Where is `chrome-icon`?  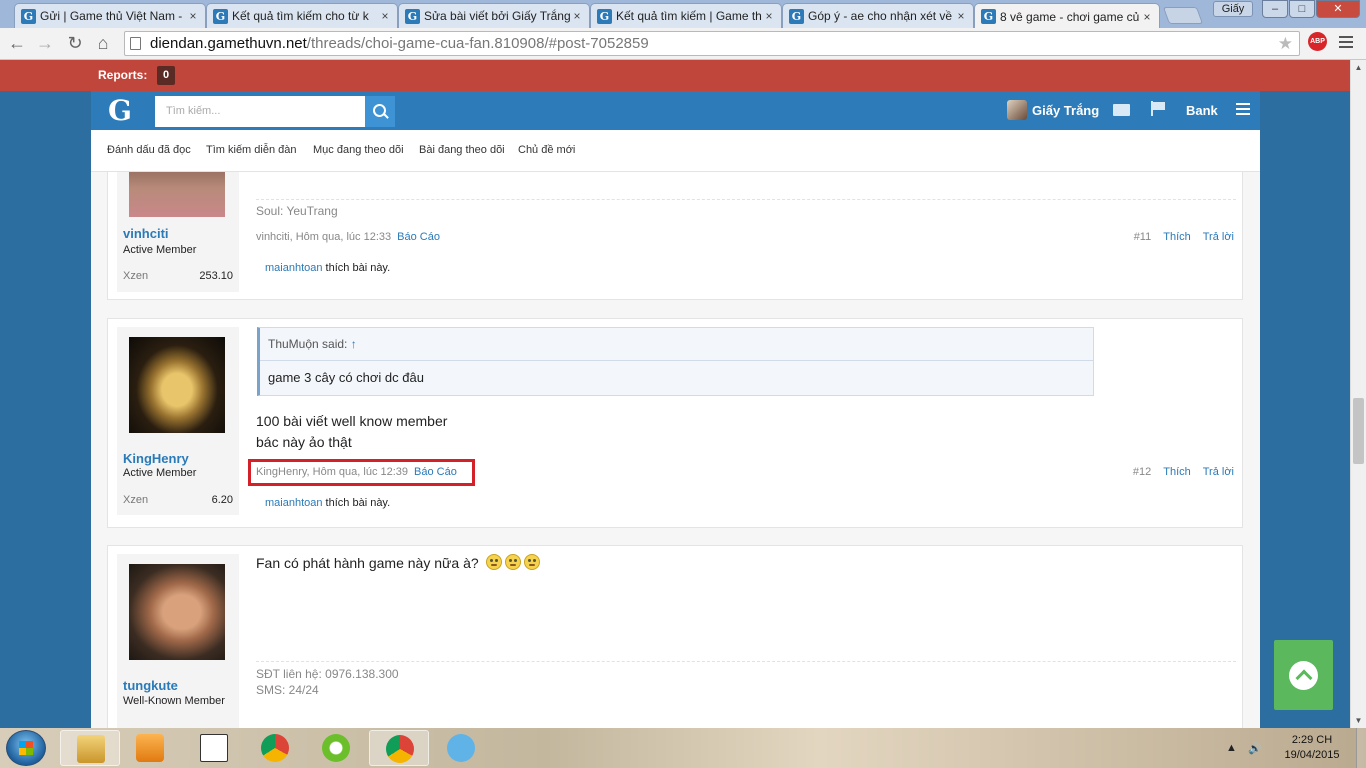 chrome-icon is located at coordinates (400, 749).